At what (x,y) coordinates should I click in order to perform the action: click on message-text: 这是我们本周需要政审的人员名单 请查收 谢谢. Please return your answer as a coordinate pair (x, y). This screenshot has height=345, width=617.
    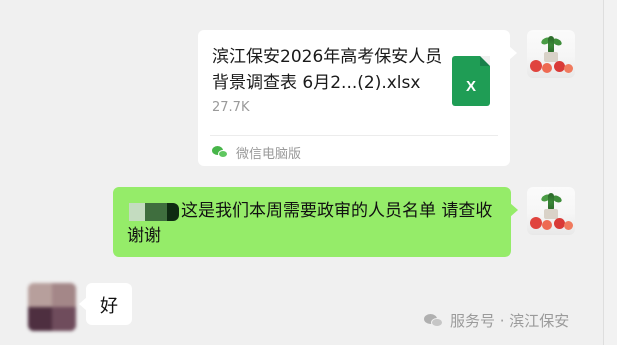
    Looking at the image, I should click on (310, 223).